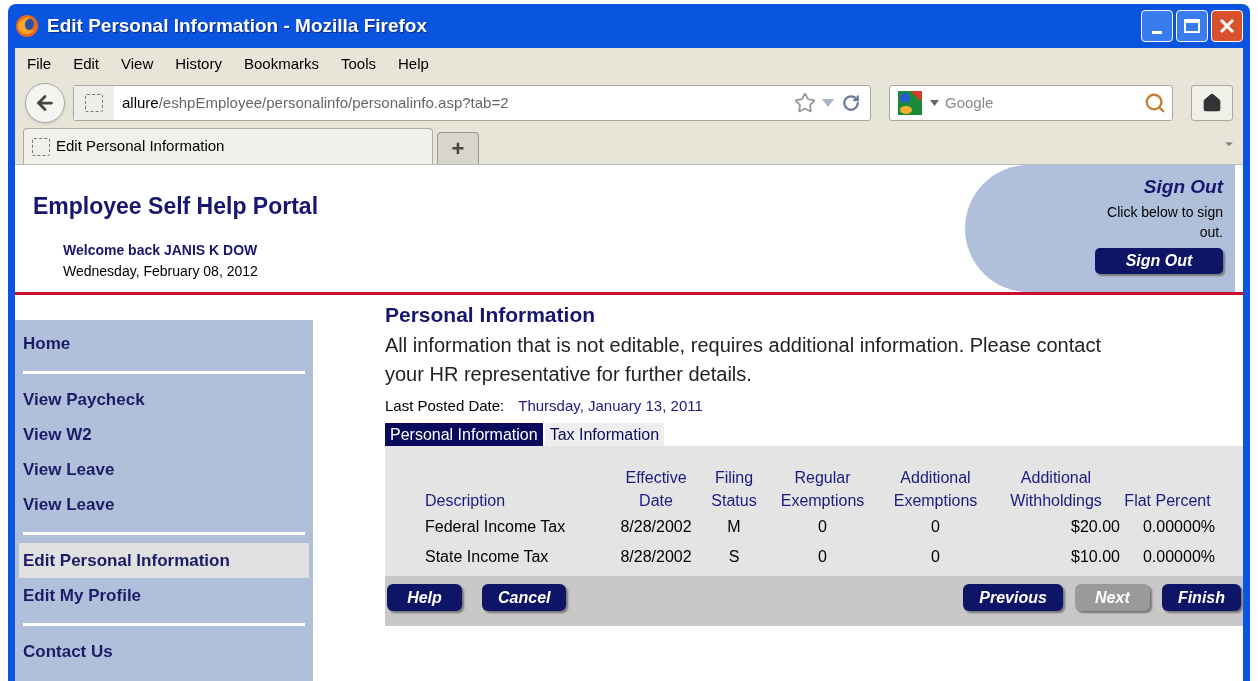  What do you see at coordinates (45, 103) in the screenshot?
I see `back-button` at bounding box center [45, 103].